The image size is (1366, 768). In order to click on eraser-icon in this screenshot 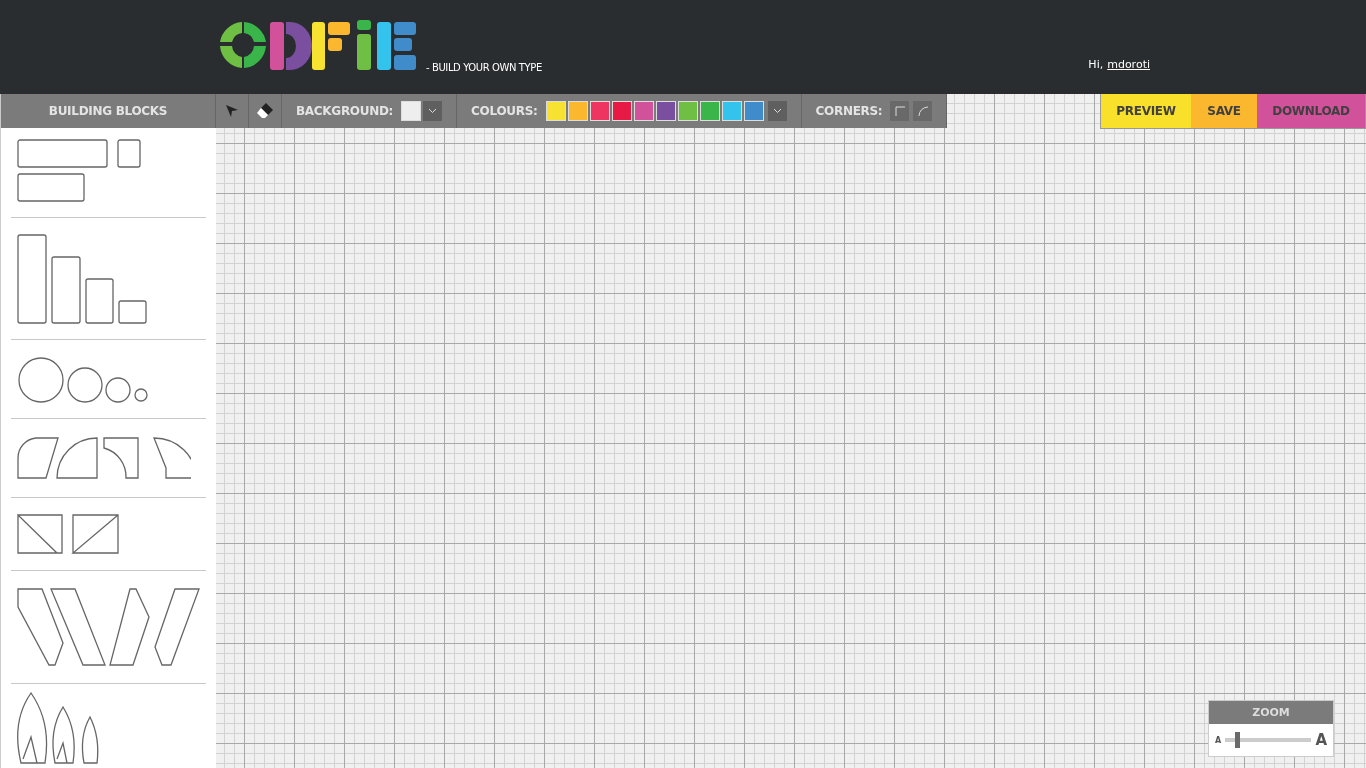, I will do `click(265, 111)`.